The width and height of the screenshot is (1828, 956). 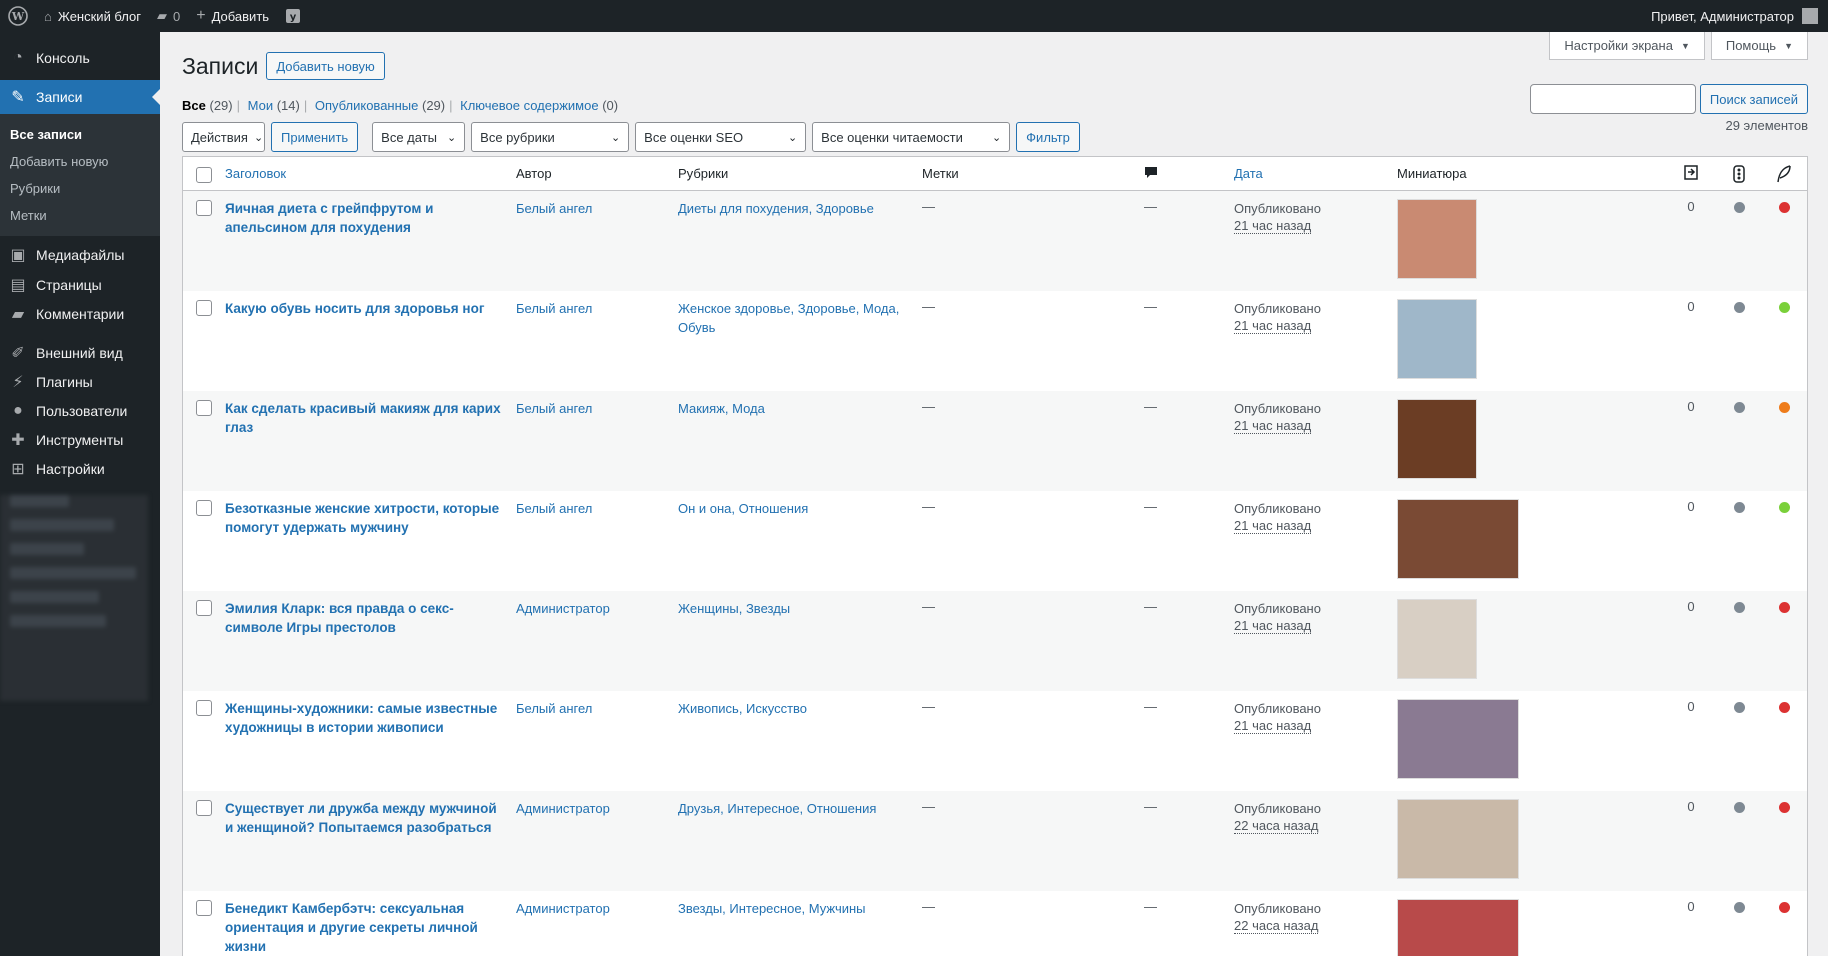 I want to click on column-links-header, so click(x=1691, y=173).